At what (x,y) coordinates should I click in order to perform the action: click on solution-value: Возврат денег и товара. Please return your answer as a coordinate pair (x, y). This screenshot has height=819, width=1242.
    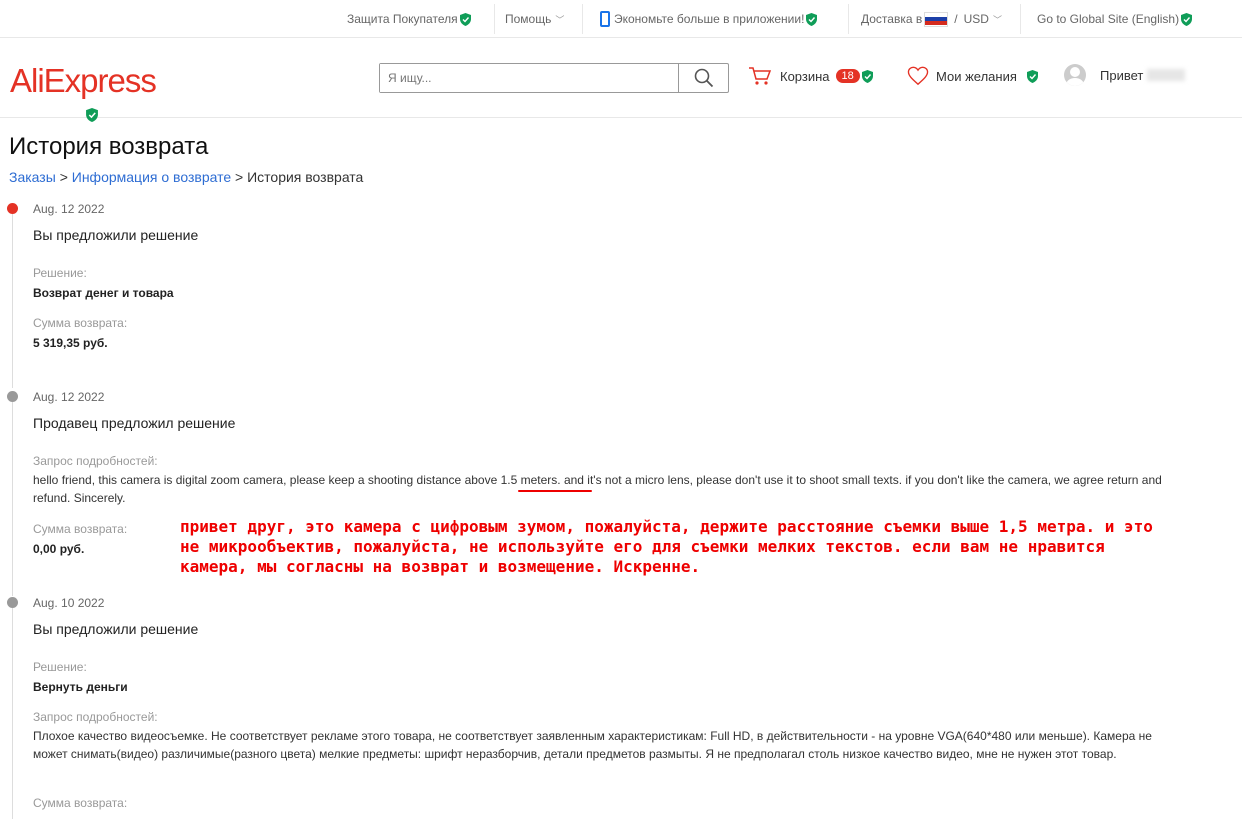
    Looking at the image, I should click on (103, 293).